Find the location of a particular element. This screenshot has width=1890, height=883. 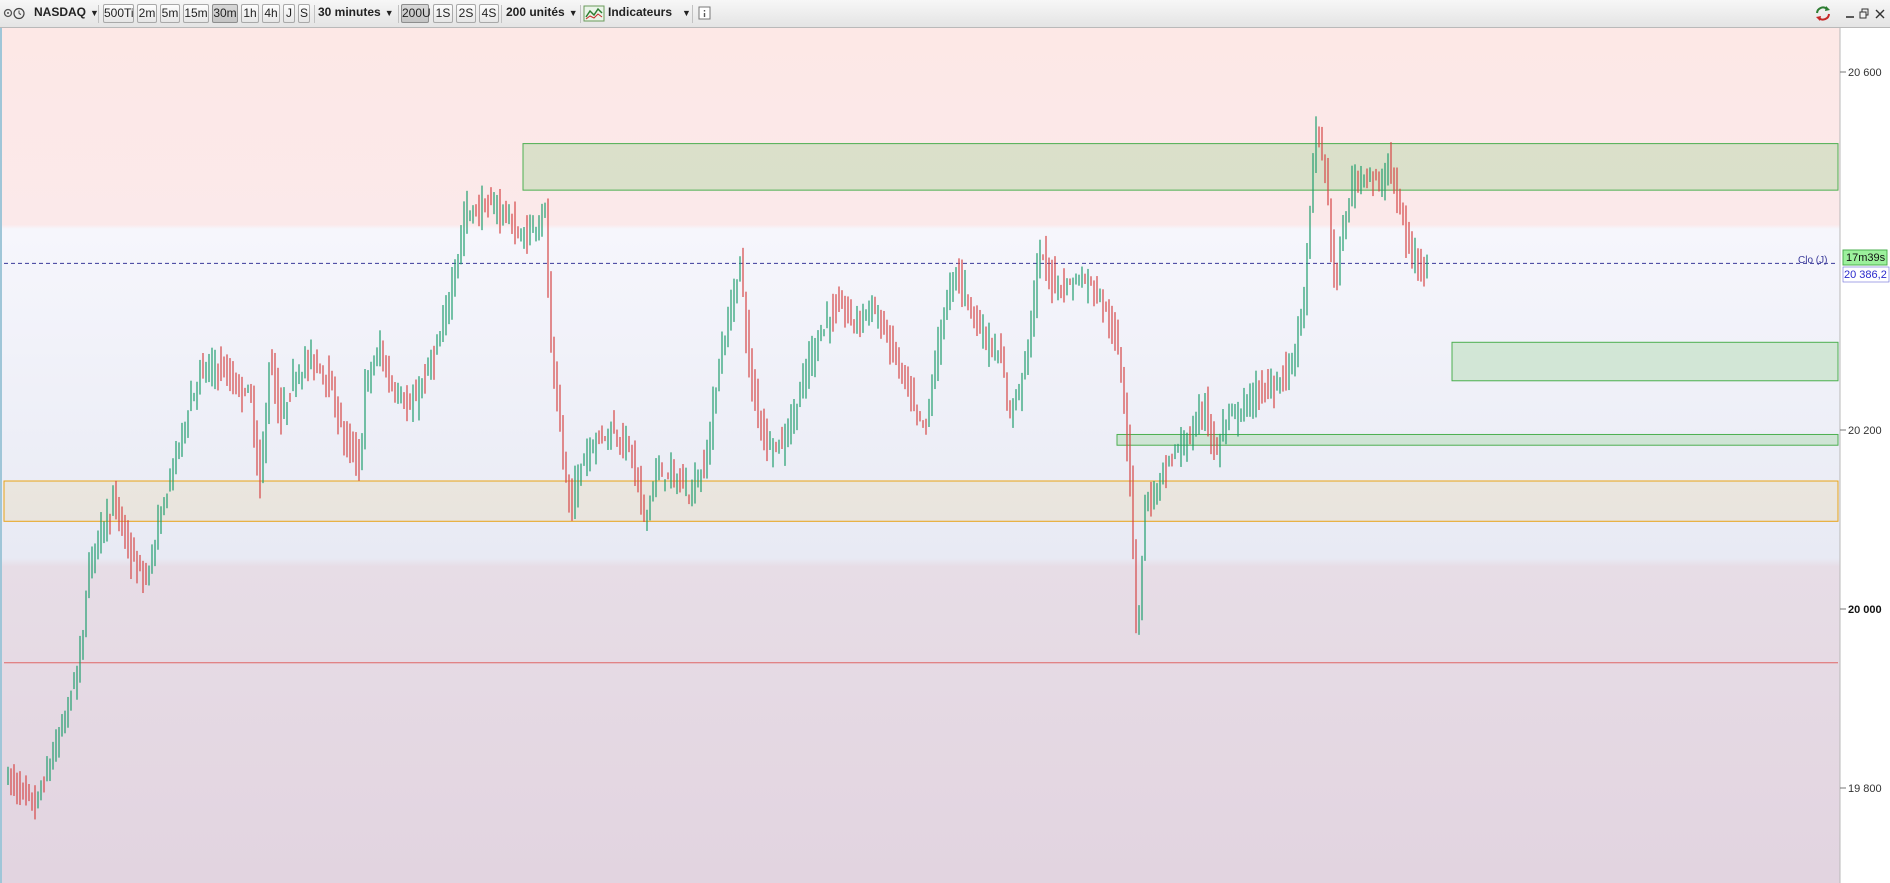

unit-button-200u: 200U is located at coordinates (416, 13).